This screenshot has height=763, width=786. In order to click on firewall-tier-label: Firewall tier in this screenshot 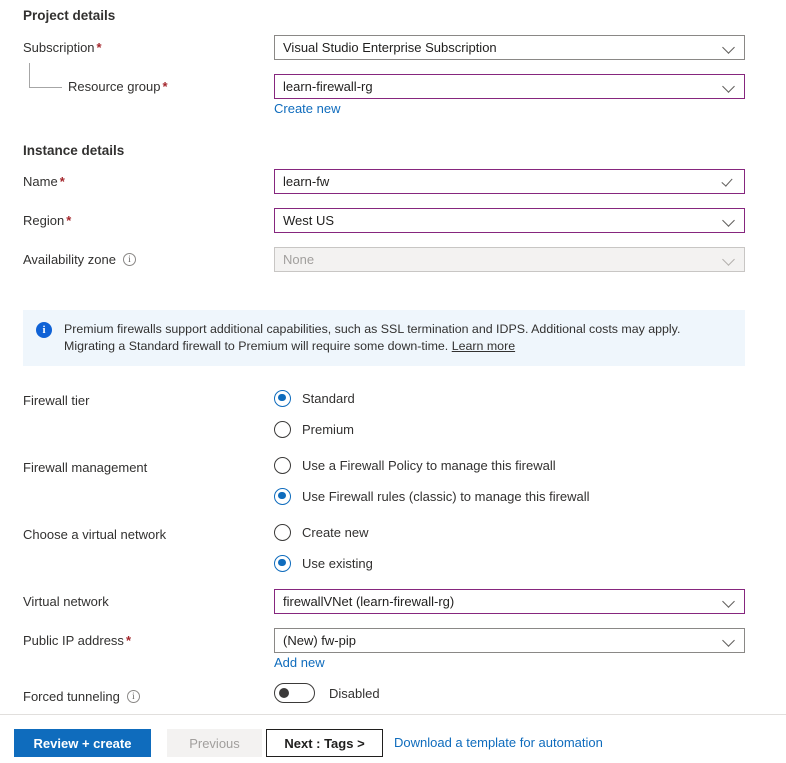, I will do `click(56, 400)`.